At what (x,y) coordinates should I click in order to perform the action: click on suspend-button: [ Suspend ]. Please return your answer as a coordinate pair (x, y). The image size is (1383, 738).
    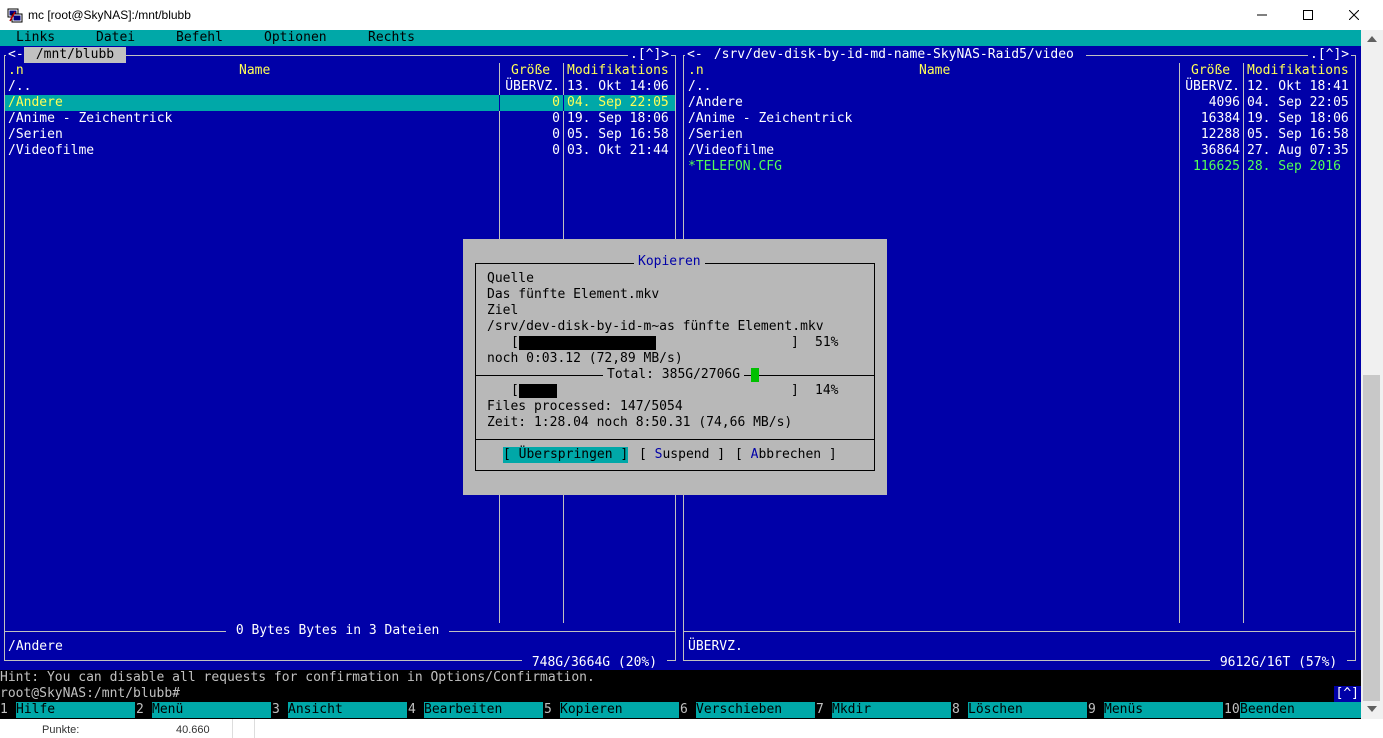
    Looking at the image, I should click on (682, 455).